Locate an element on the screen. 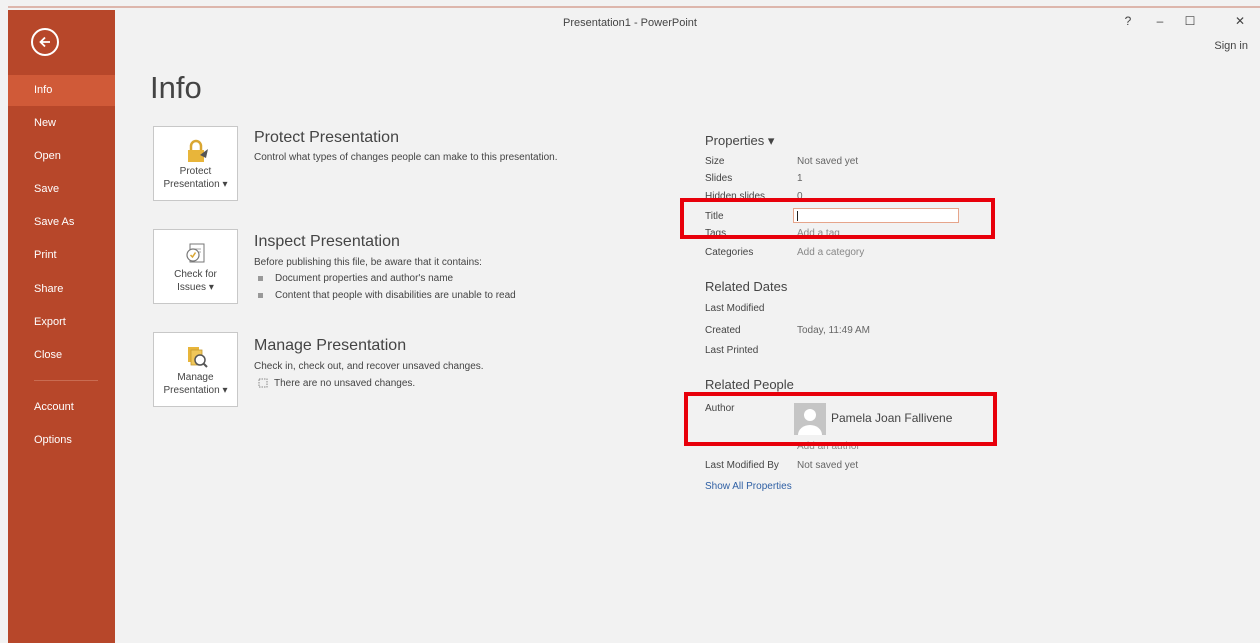 This screenshot has width=1260, height=643. slides-value: 1 is located at coordinates (800, 178).